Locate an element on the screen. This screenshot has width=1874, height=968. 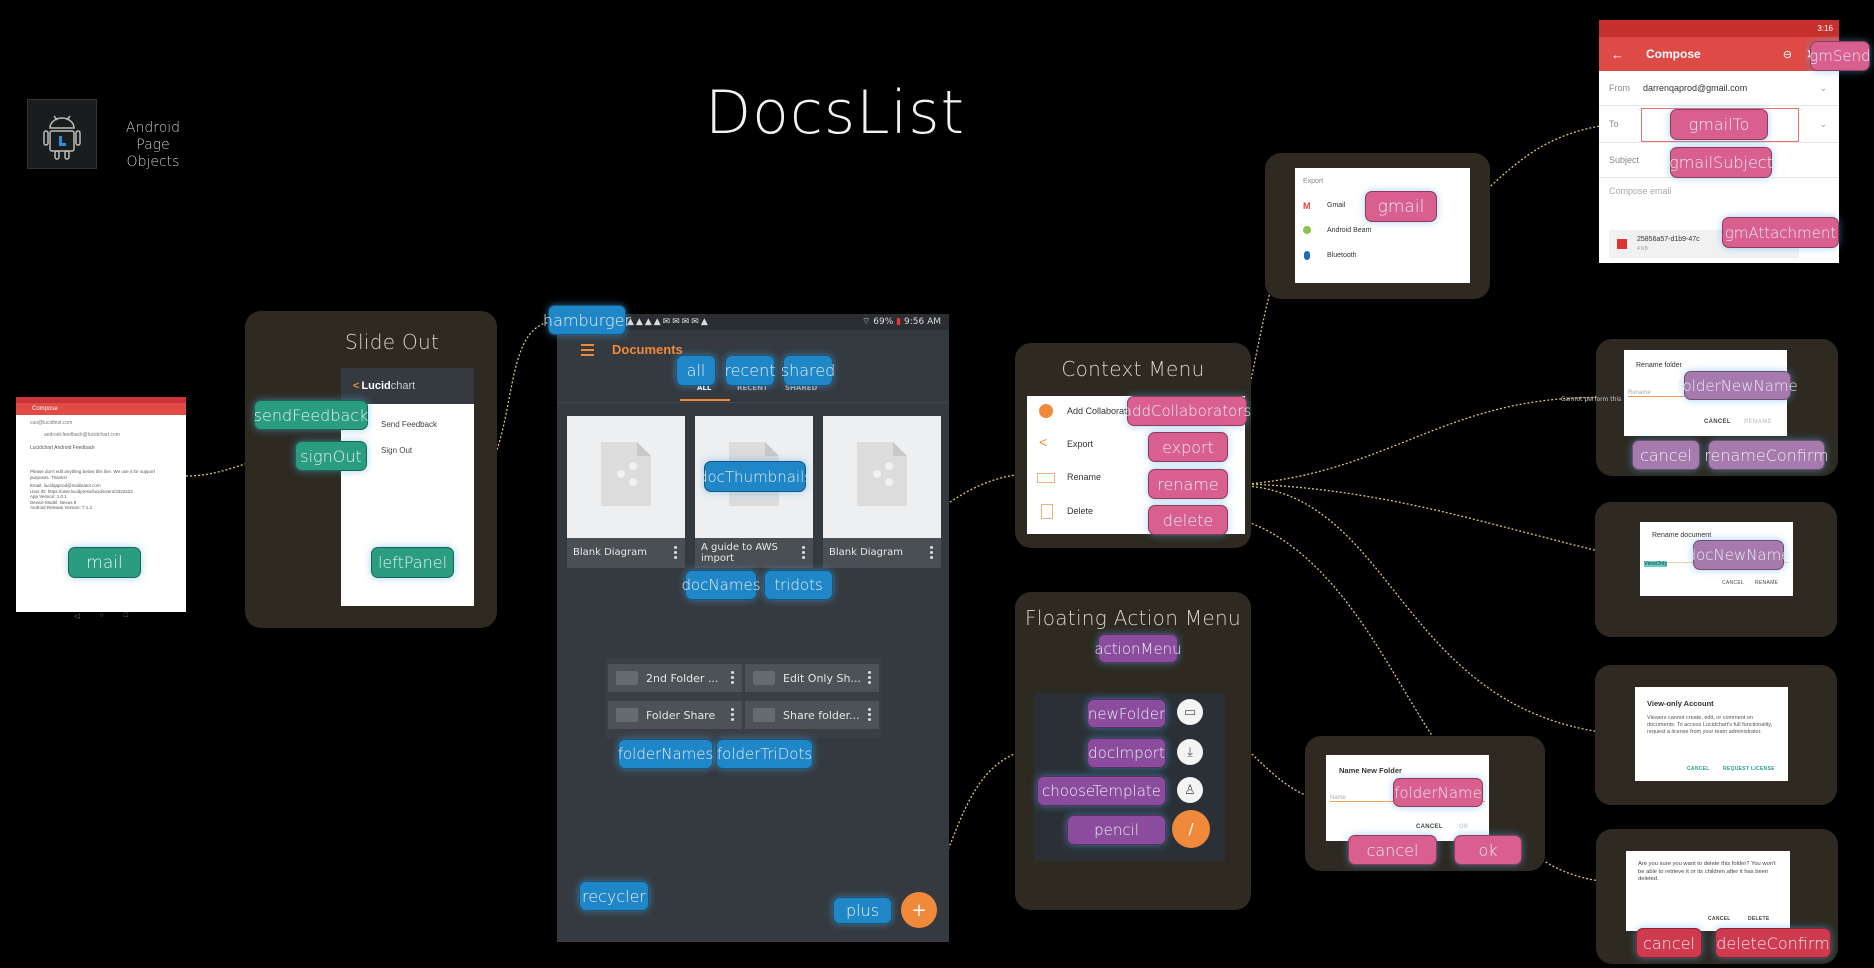
hamburger-icon is located at coordinates (587, 350).